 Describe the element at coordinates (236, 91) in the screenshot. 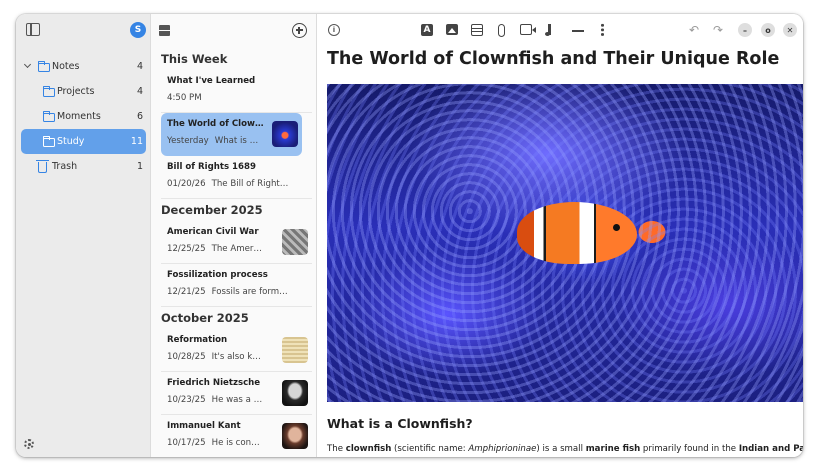

I see `note-item: What I've Learned 4:50 PM` at that location.